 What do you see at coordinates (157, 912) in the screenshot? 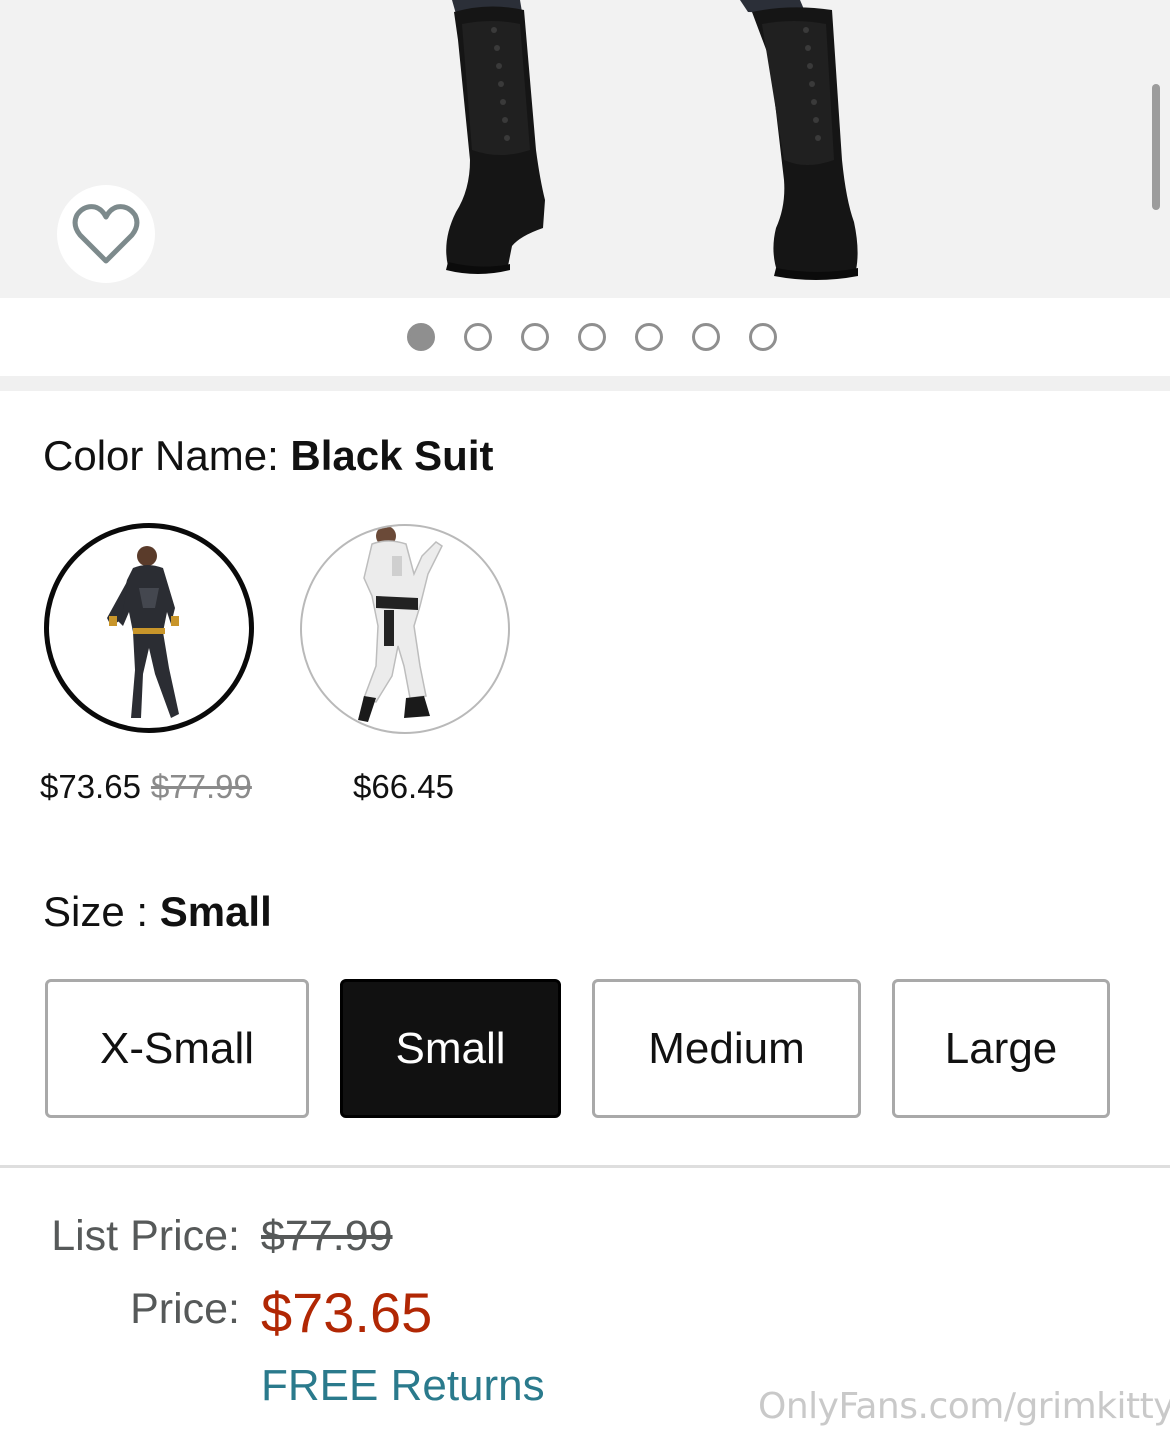
I see `size-heading: Size : Small` at bounding box center [157, 912].